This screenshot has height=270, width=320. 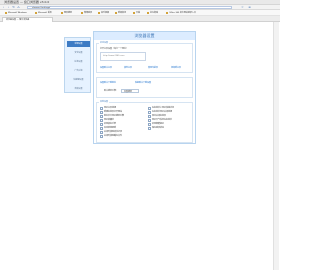 I want to click on refresh-icon: ↻, so click(x=13, y=7).